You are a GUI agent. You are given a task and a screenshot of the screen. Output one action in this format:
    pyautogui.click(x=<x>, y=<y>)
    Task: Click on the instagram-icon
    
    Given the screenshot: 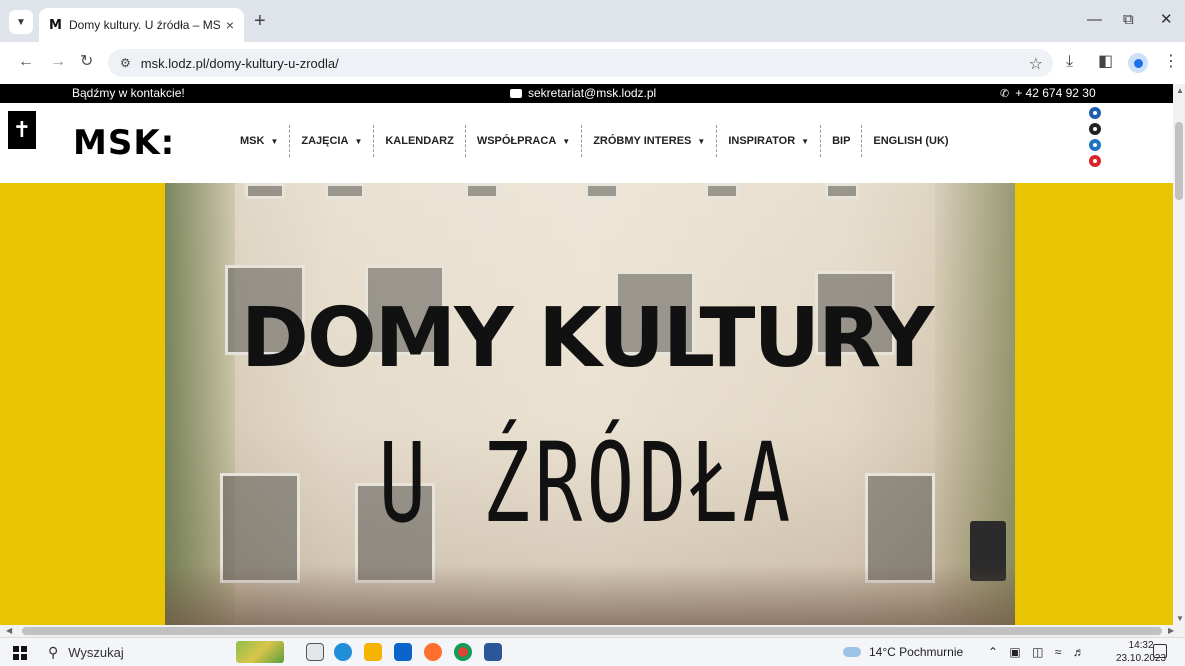 What is the action you would take?
    pyautogui.click(x=1095, y=129)
    